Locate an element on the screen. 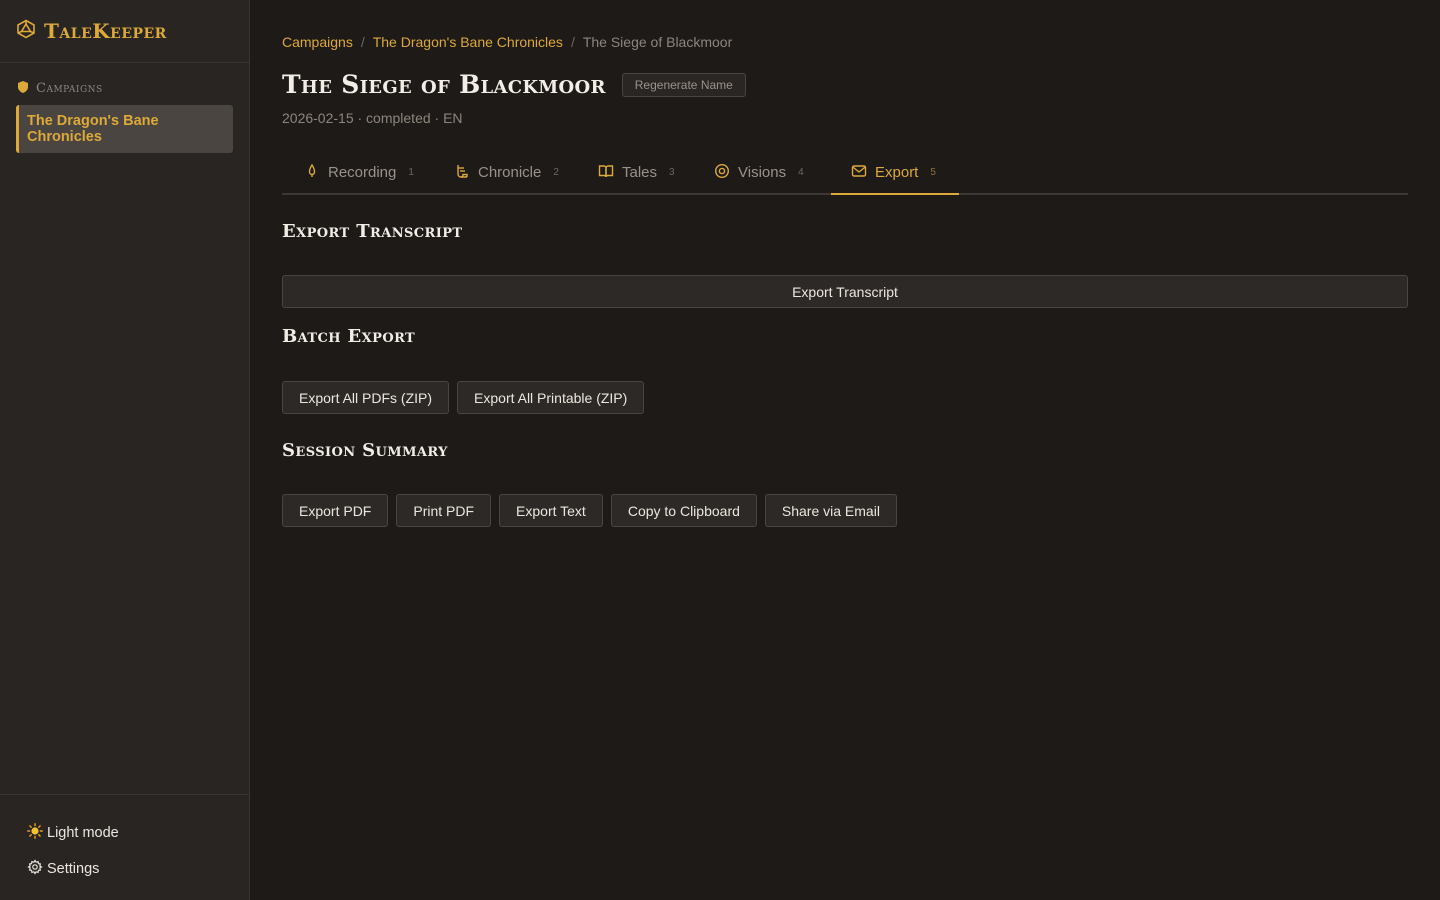 This screenshot has height=900, width=1440. d20-logo-icon is located at coordinates (26, 31).